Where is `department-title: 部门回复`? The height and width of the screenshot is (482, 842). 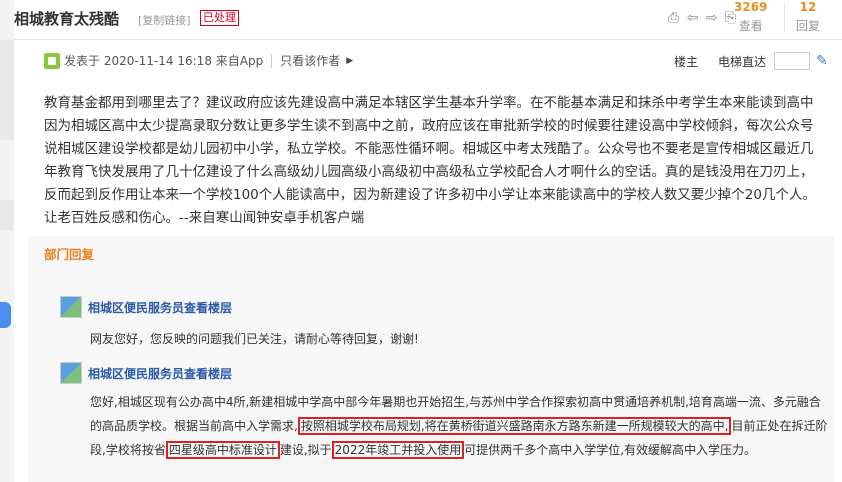 department-title: 部门回复 is located at coordinates (69, 254).